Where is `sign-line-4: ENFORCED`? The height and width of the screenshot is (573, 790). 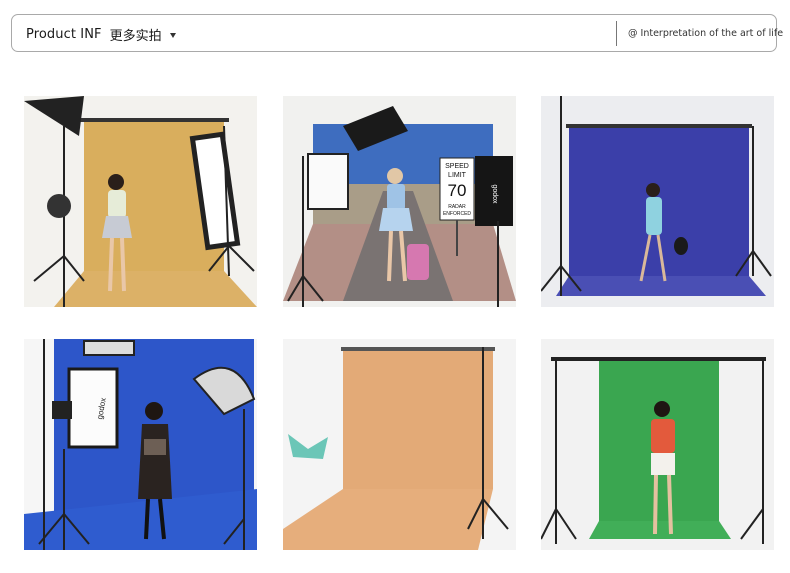
sign-line-4: ENFORCED is located at coordinates (457, 214).